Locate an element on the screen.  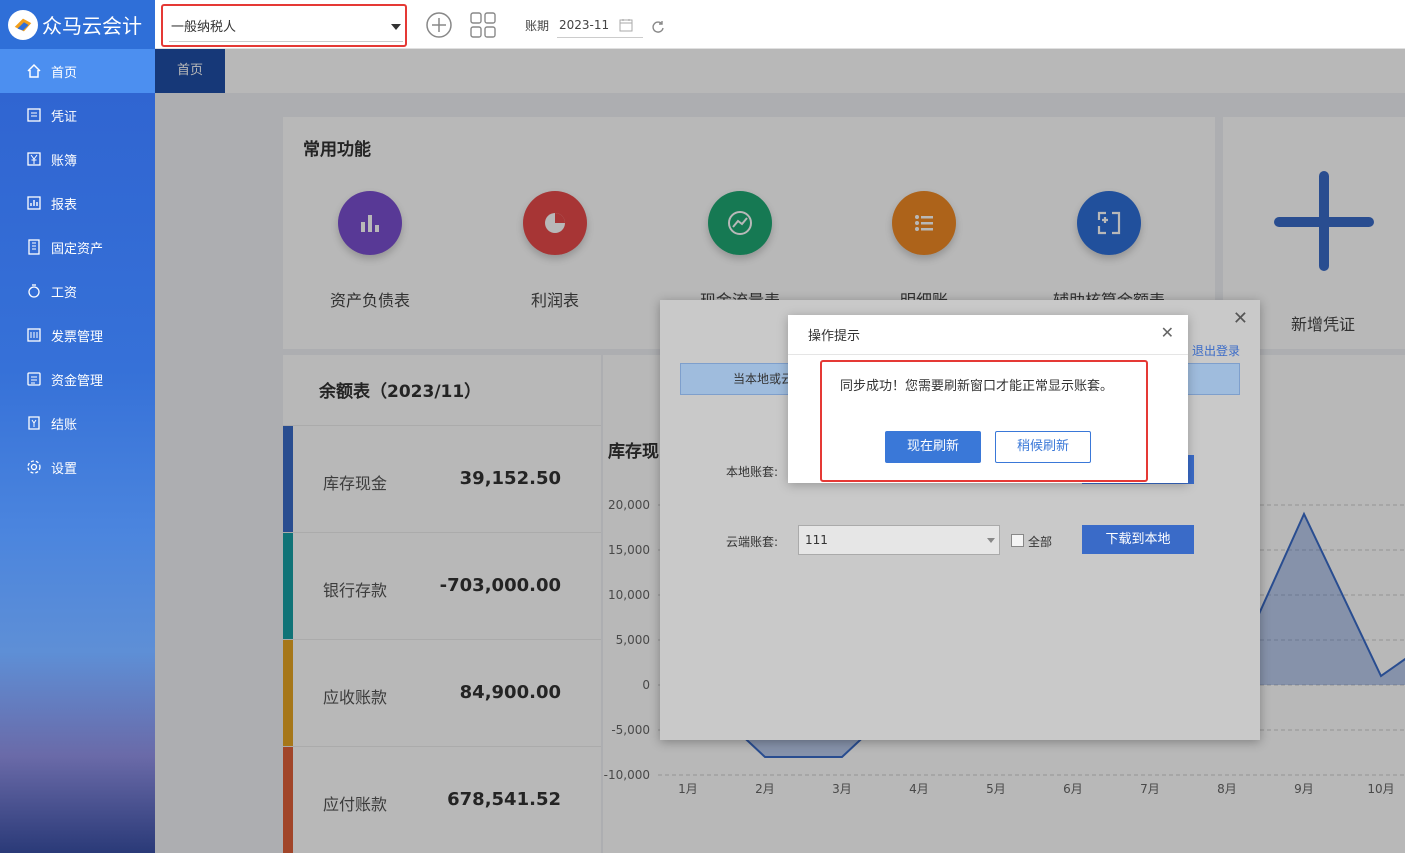
download-button: 下载到本地 is located at coordinates (1138, 539).